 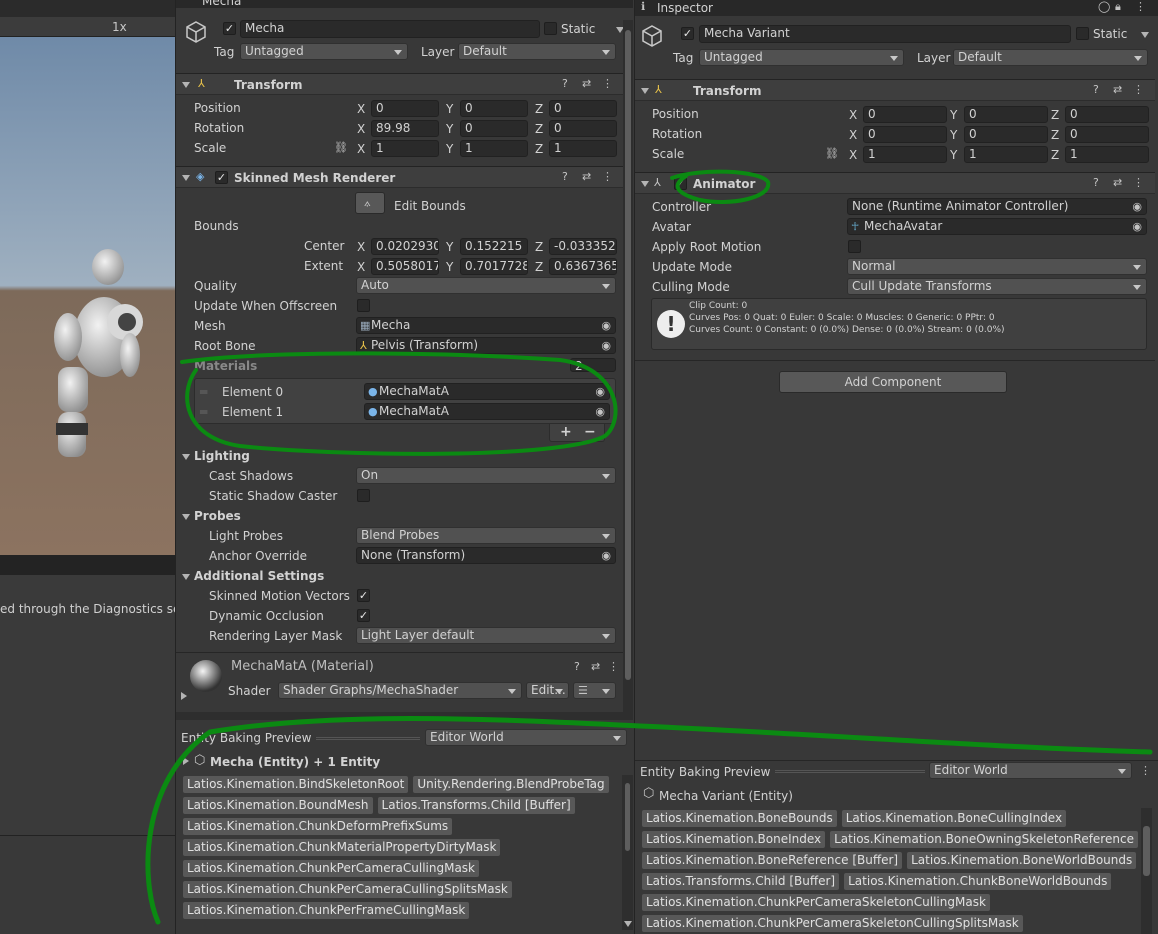 What do you see at coordinates (583, 266) in the screenshot?
I see `extent-z-field: 0.6367365` at bounding box center [583, 266].